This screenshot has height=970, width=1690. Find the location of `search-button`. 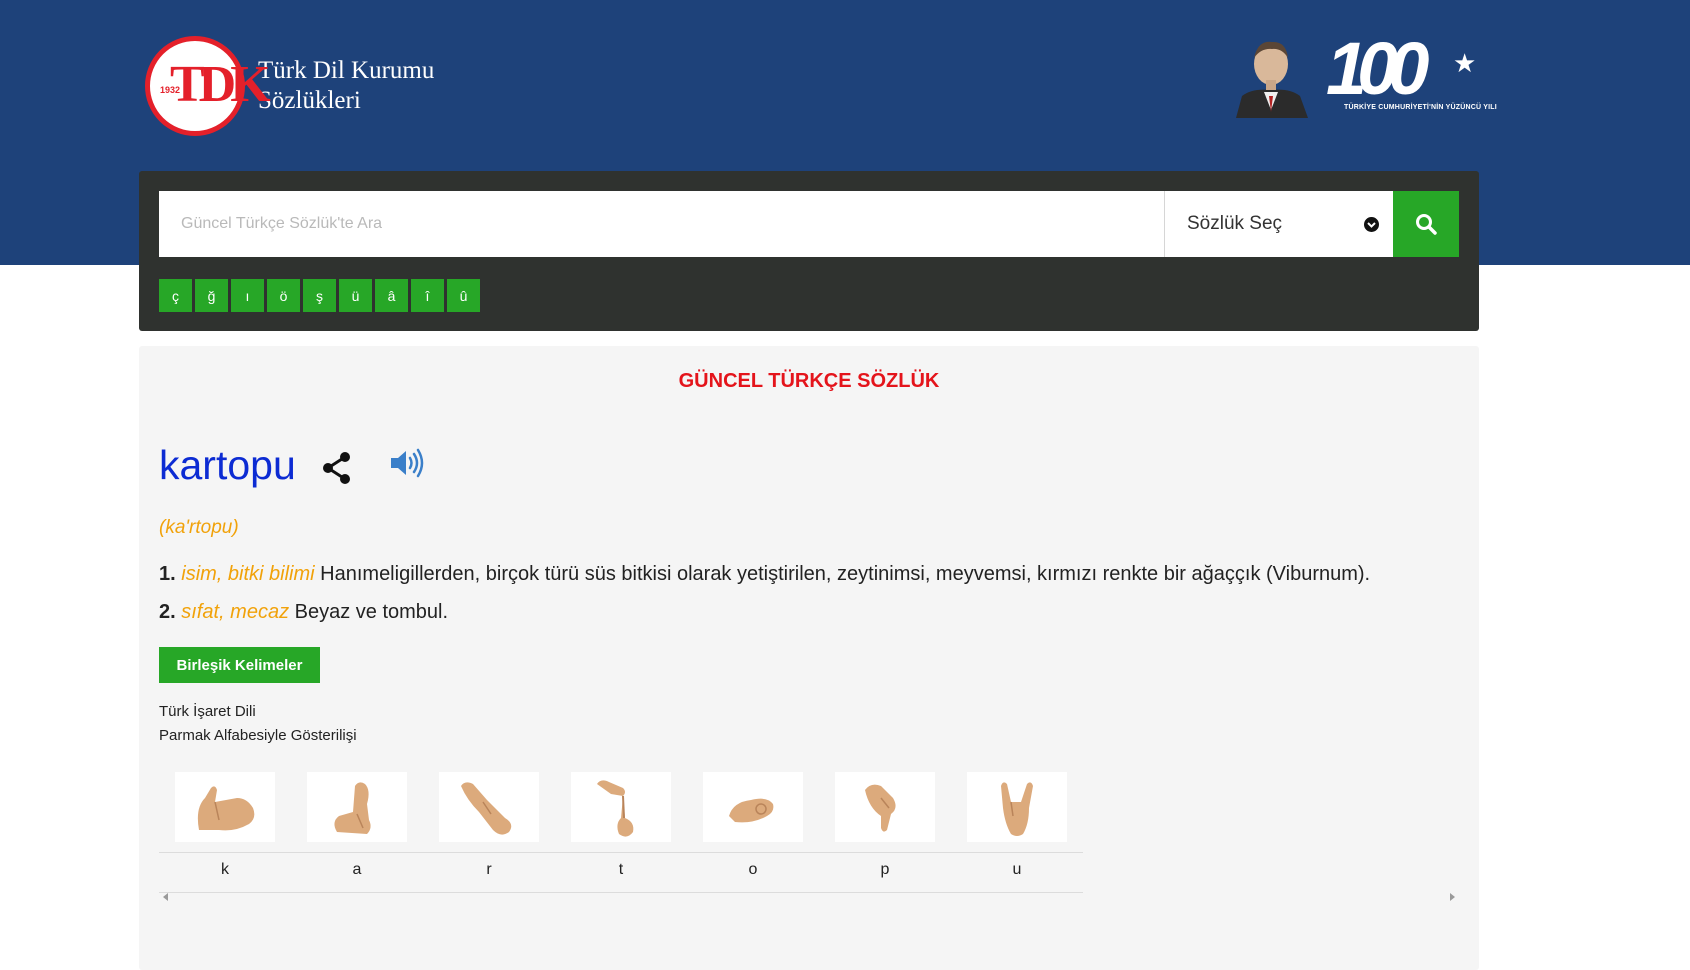

search-button is located at coordinates (1426, 224).